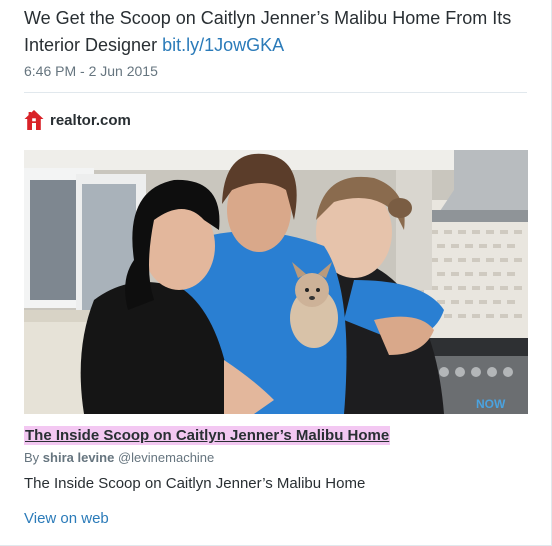 The width and height of the screenshot is (552, 546). I want to click on tweet-link: bit.ly/1JowGKA, so click(223, 45).